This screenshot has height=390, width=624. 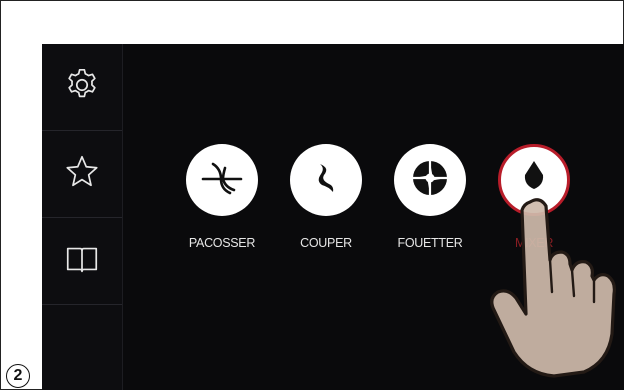 What do you see at coordinates (430, 243) in the screenshot?
I see `tool-label: FOUETTER` at bounding box center [430, 243].